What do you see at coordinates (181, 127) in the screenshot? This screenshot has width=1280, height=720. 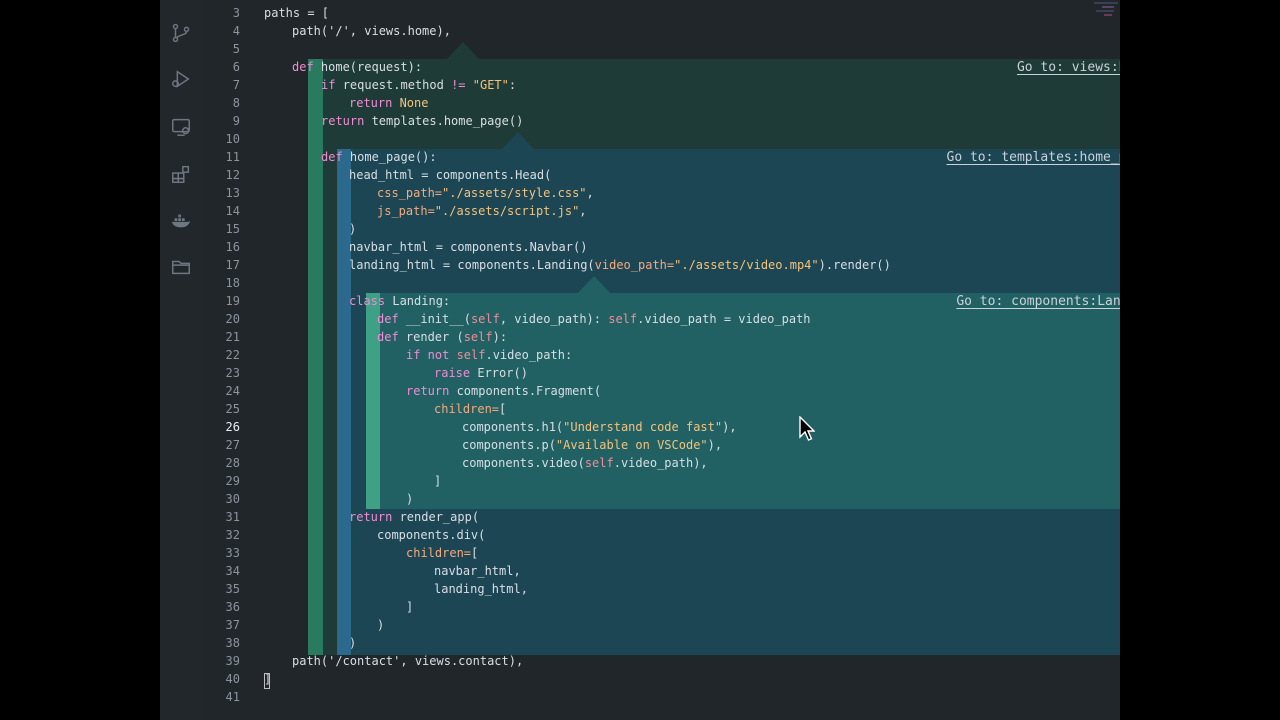 I see `remote-explorer-icon` at bounding box center [181, 127].